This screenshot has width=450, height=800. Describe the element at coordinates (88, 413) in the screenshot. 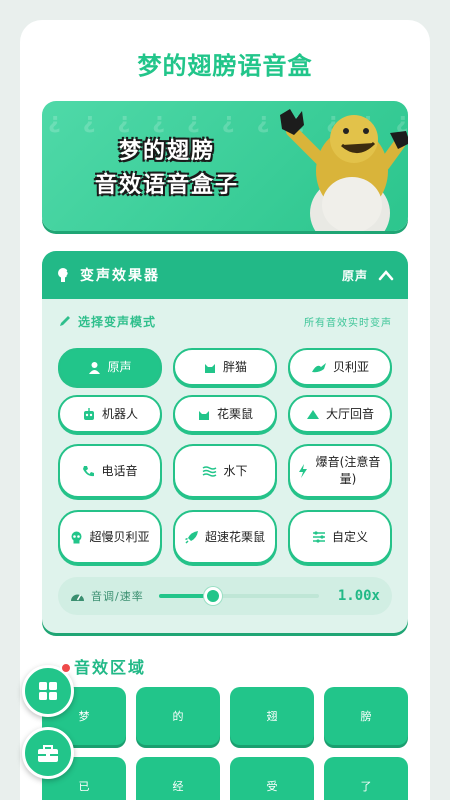

I see `robot-icon` at that location.